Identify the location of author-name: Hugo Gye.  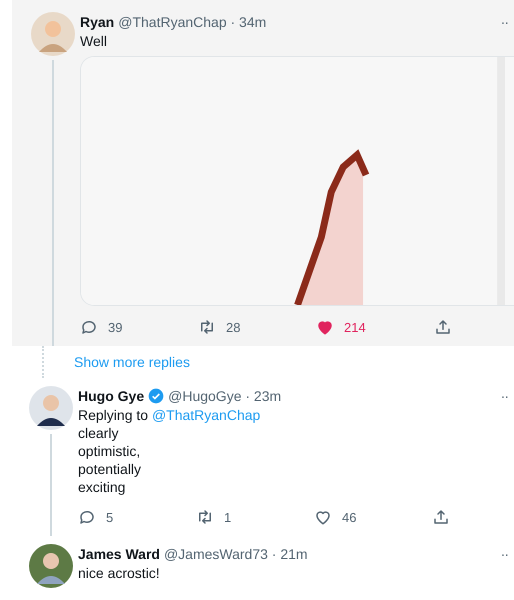
(111, 396).